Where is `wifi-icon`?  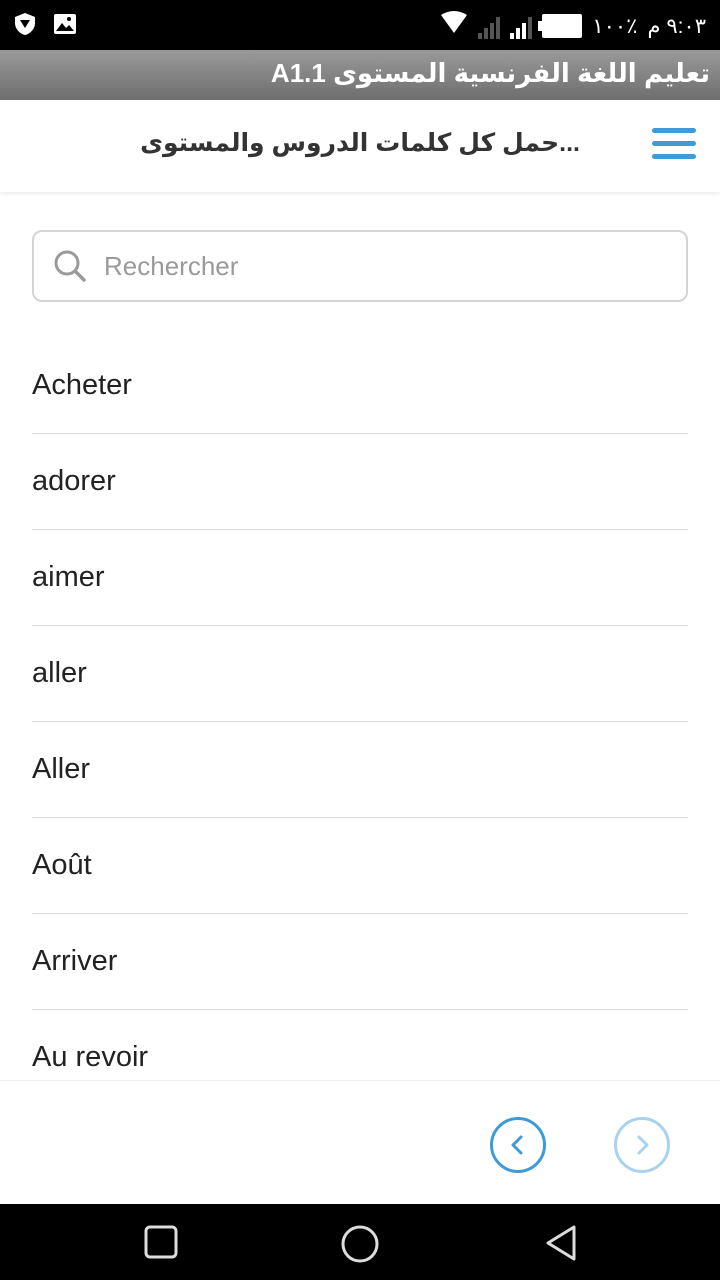
wifi-icon is located at coordinates (454, 26).